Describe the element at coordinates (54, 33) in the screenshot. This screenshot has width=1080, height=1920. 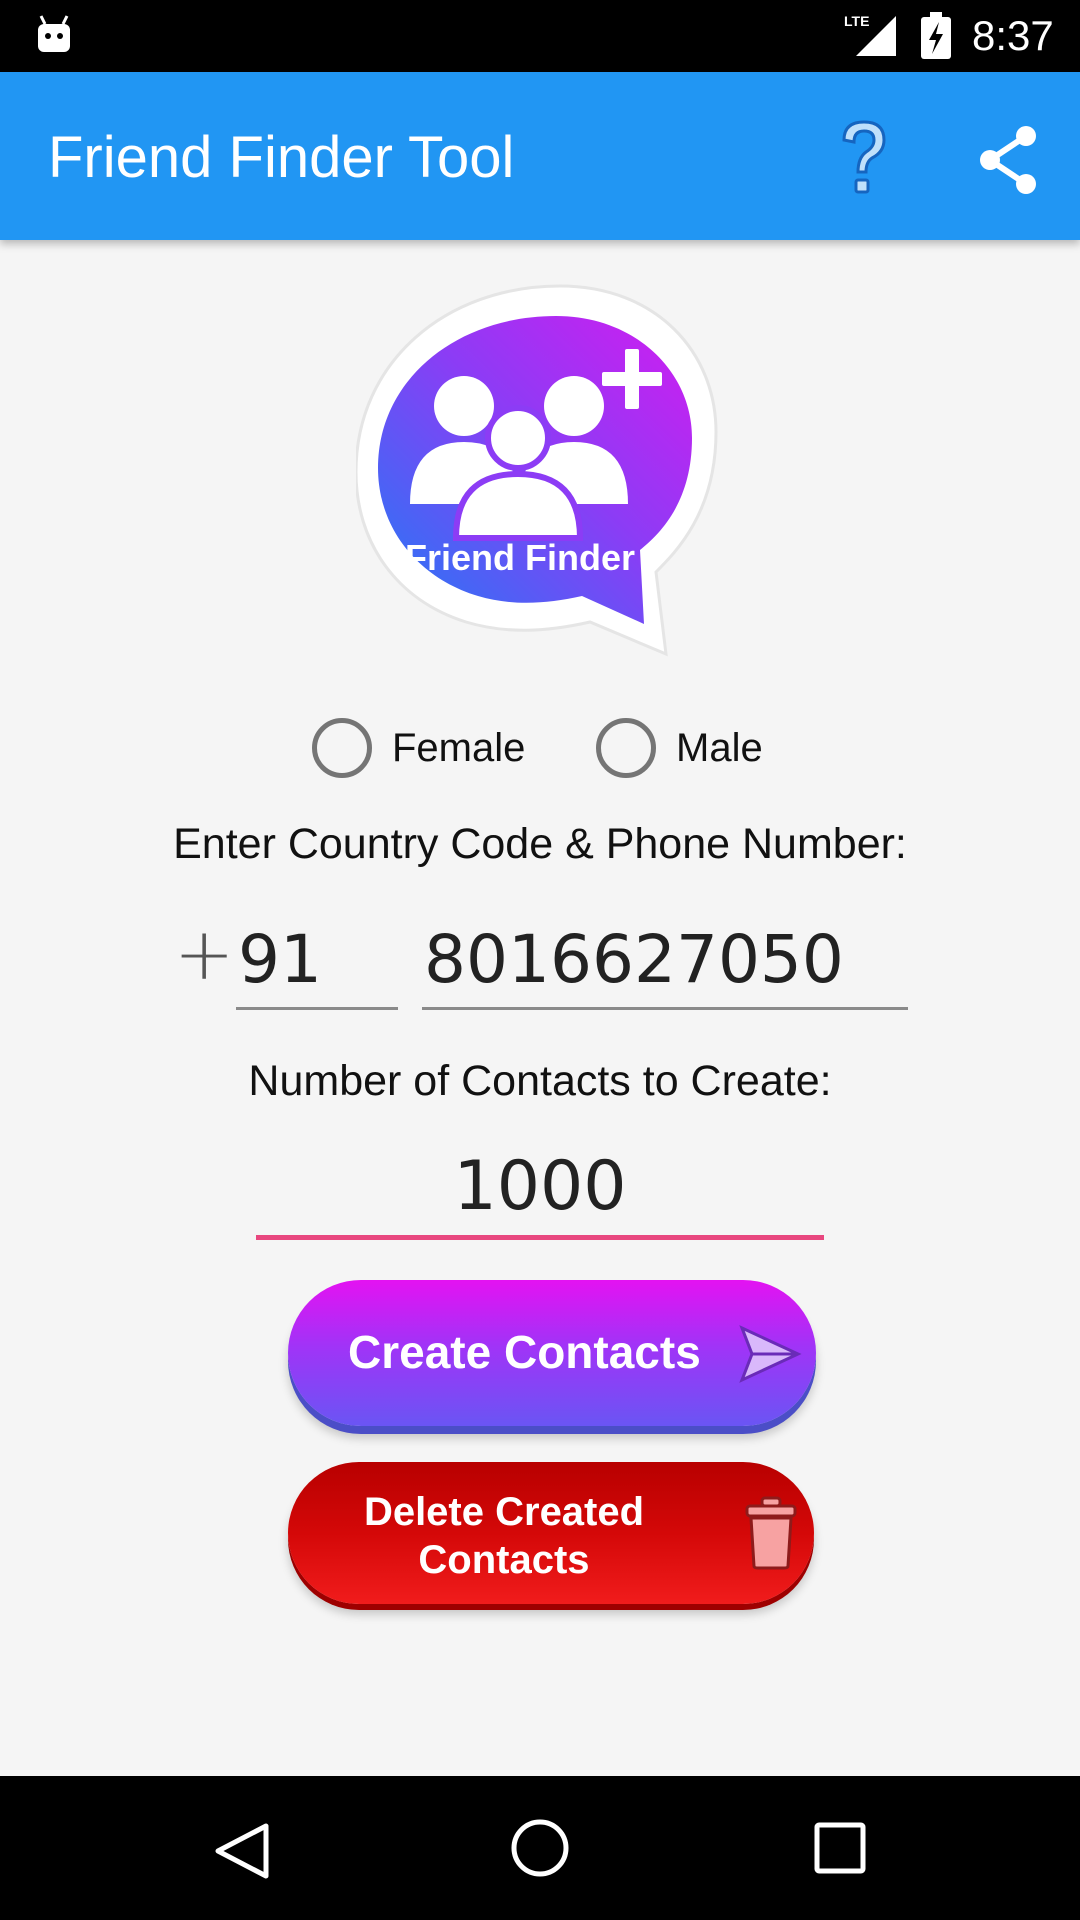
I see `android-debug-icon` at that location.